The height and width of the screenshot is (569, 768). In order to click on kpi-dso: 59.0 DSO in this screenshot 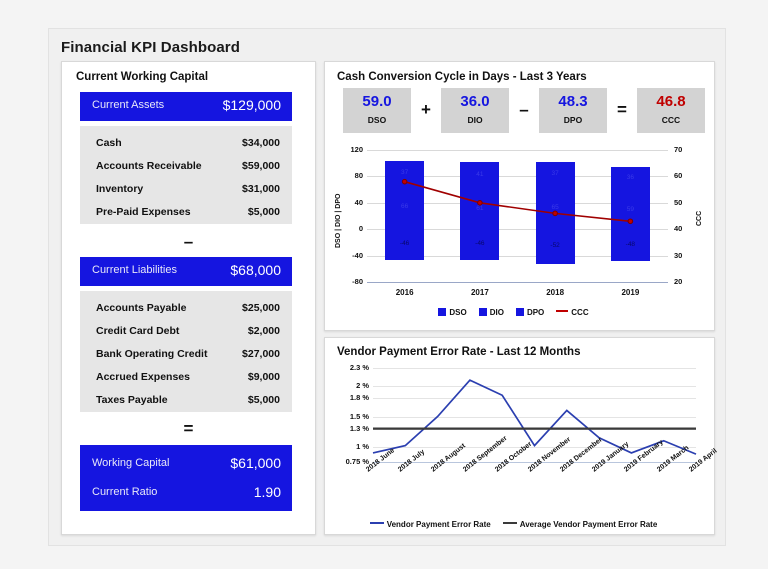, I will do `click(377, 110)`.